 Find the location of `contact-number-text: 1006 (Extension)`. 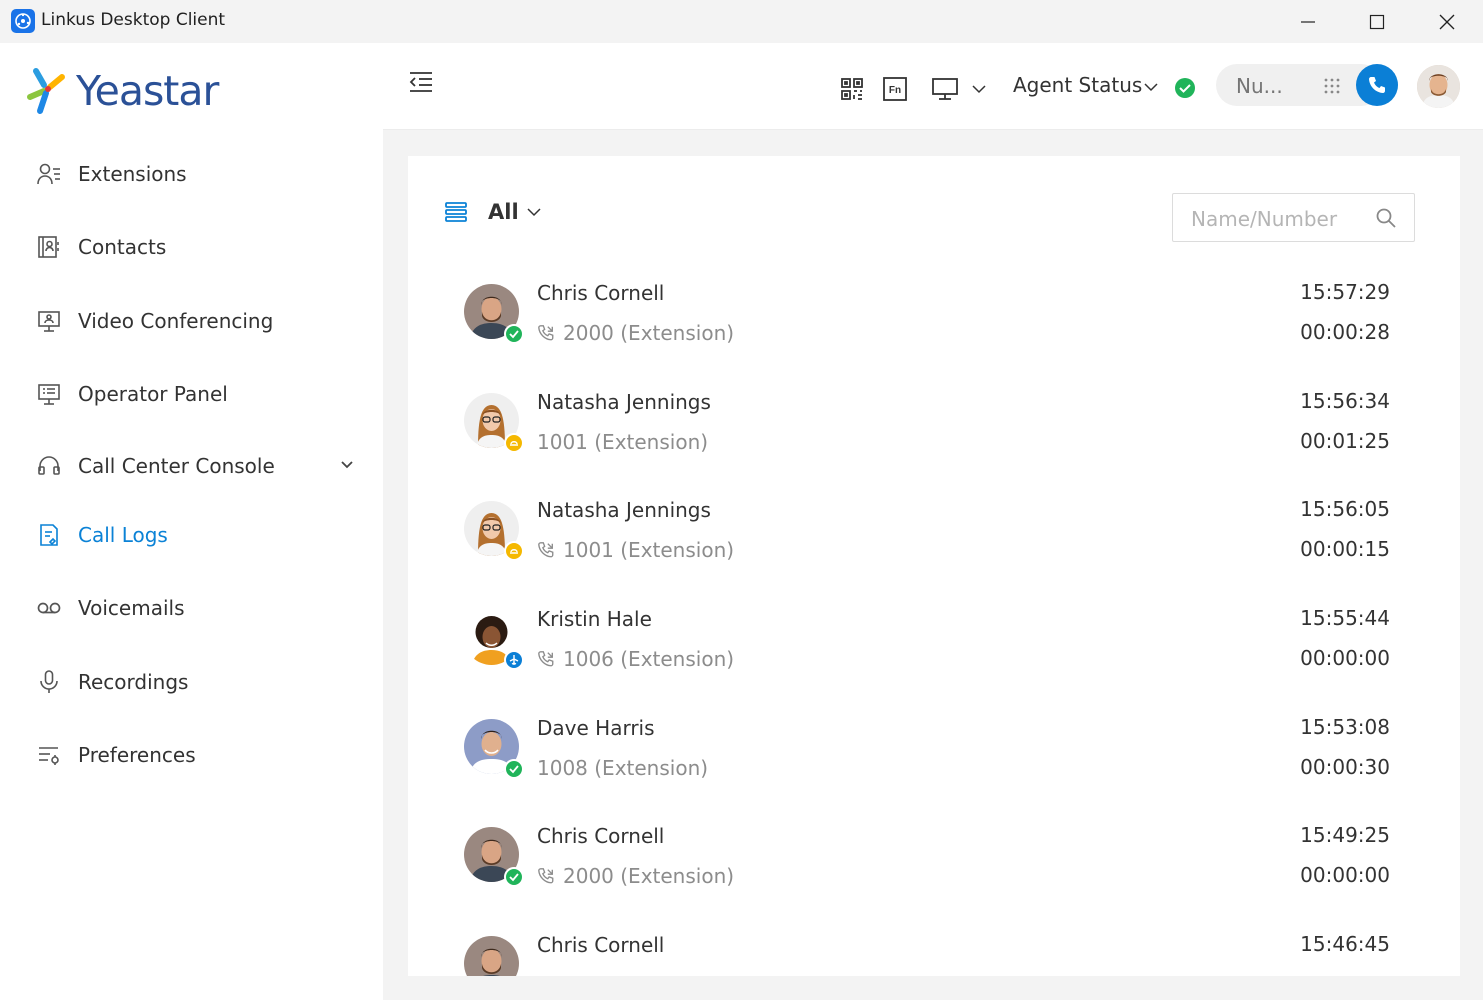

contact-number-text: 1006 (Extension) is located at coordinates (649, 659).